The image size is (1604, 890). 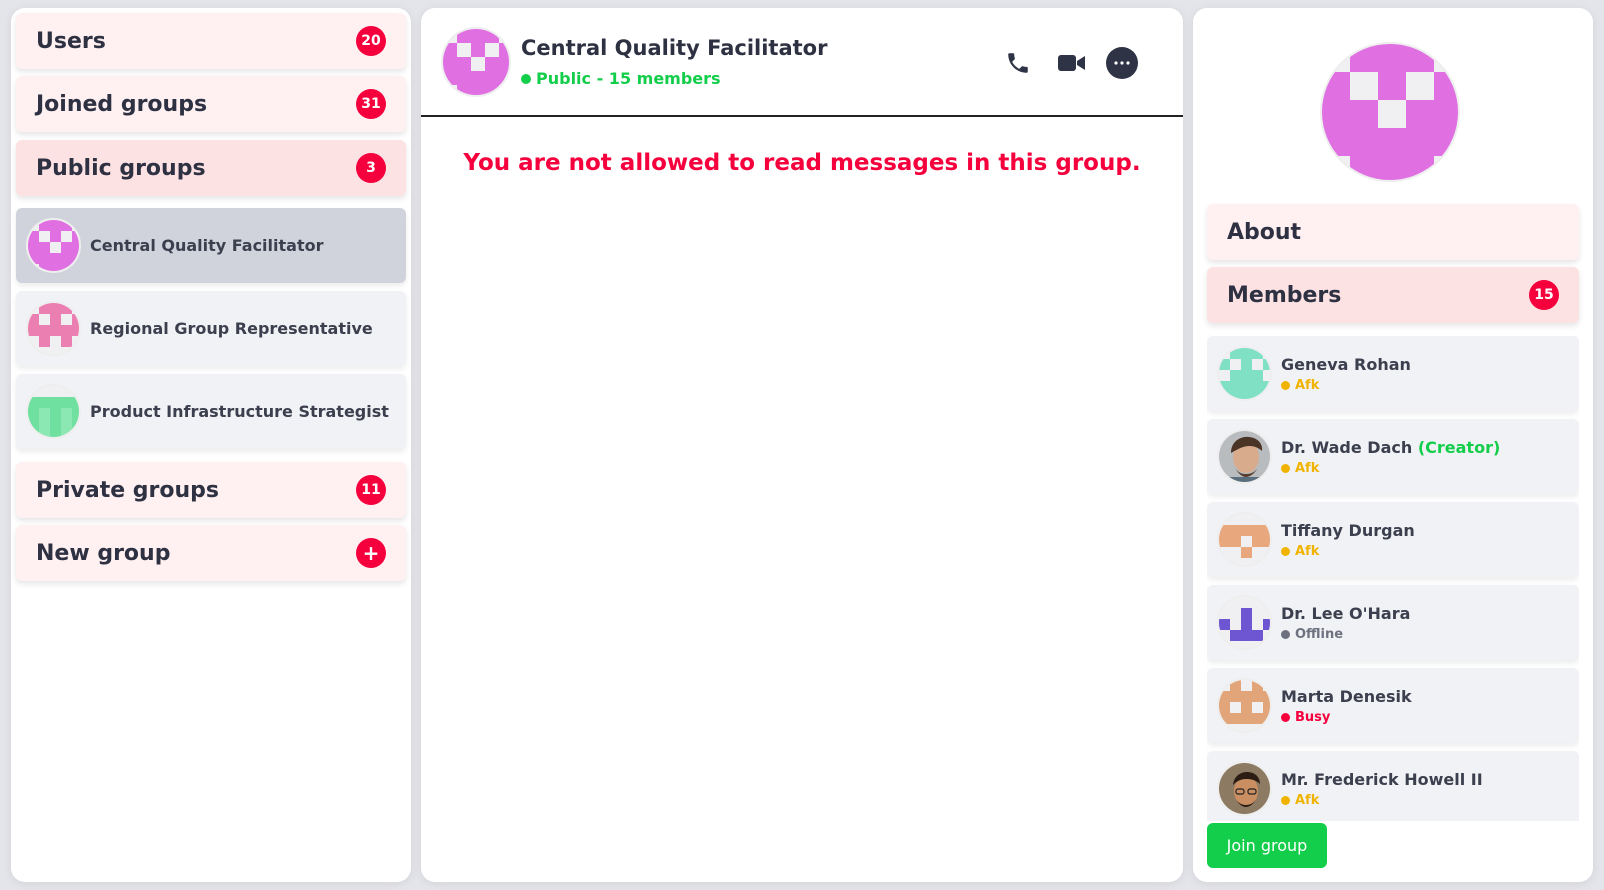 I want to click on public-groups-count-badge: 3, so click(x=371, y=168).